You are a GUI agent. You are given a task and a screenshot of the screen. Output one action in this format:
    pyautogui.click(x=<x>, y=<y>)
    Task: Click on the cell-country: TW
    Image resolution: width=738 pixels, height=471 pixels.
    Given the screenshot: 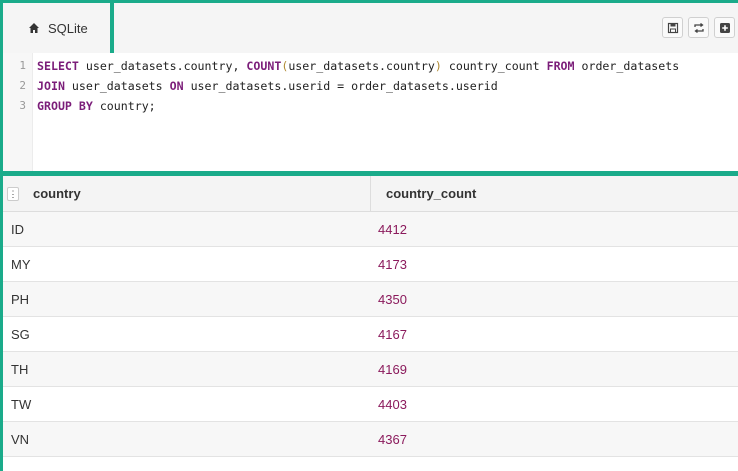 What is the action you would take?
    pyautogui.click(x=21, y=404)
    